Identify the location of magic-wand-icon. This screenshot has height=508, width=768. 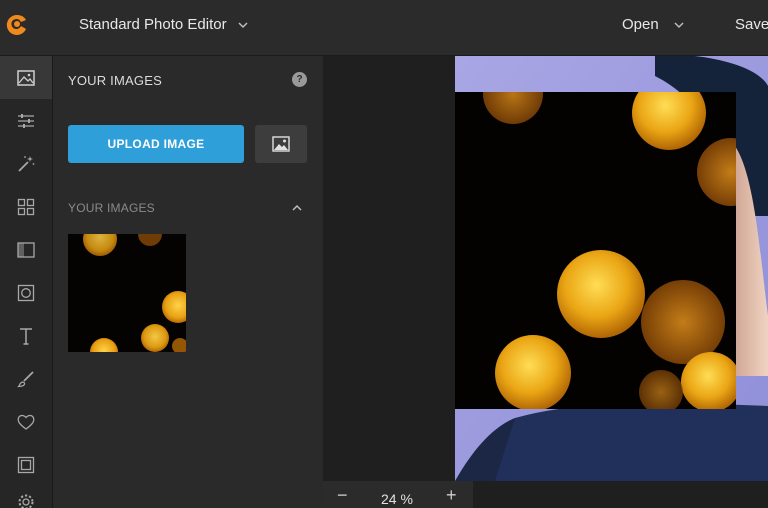
(26, 163).